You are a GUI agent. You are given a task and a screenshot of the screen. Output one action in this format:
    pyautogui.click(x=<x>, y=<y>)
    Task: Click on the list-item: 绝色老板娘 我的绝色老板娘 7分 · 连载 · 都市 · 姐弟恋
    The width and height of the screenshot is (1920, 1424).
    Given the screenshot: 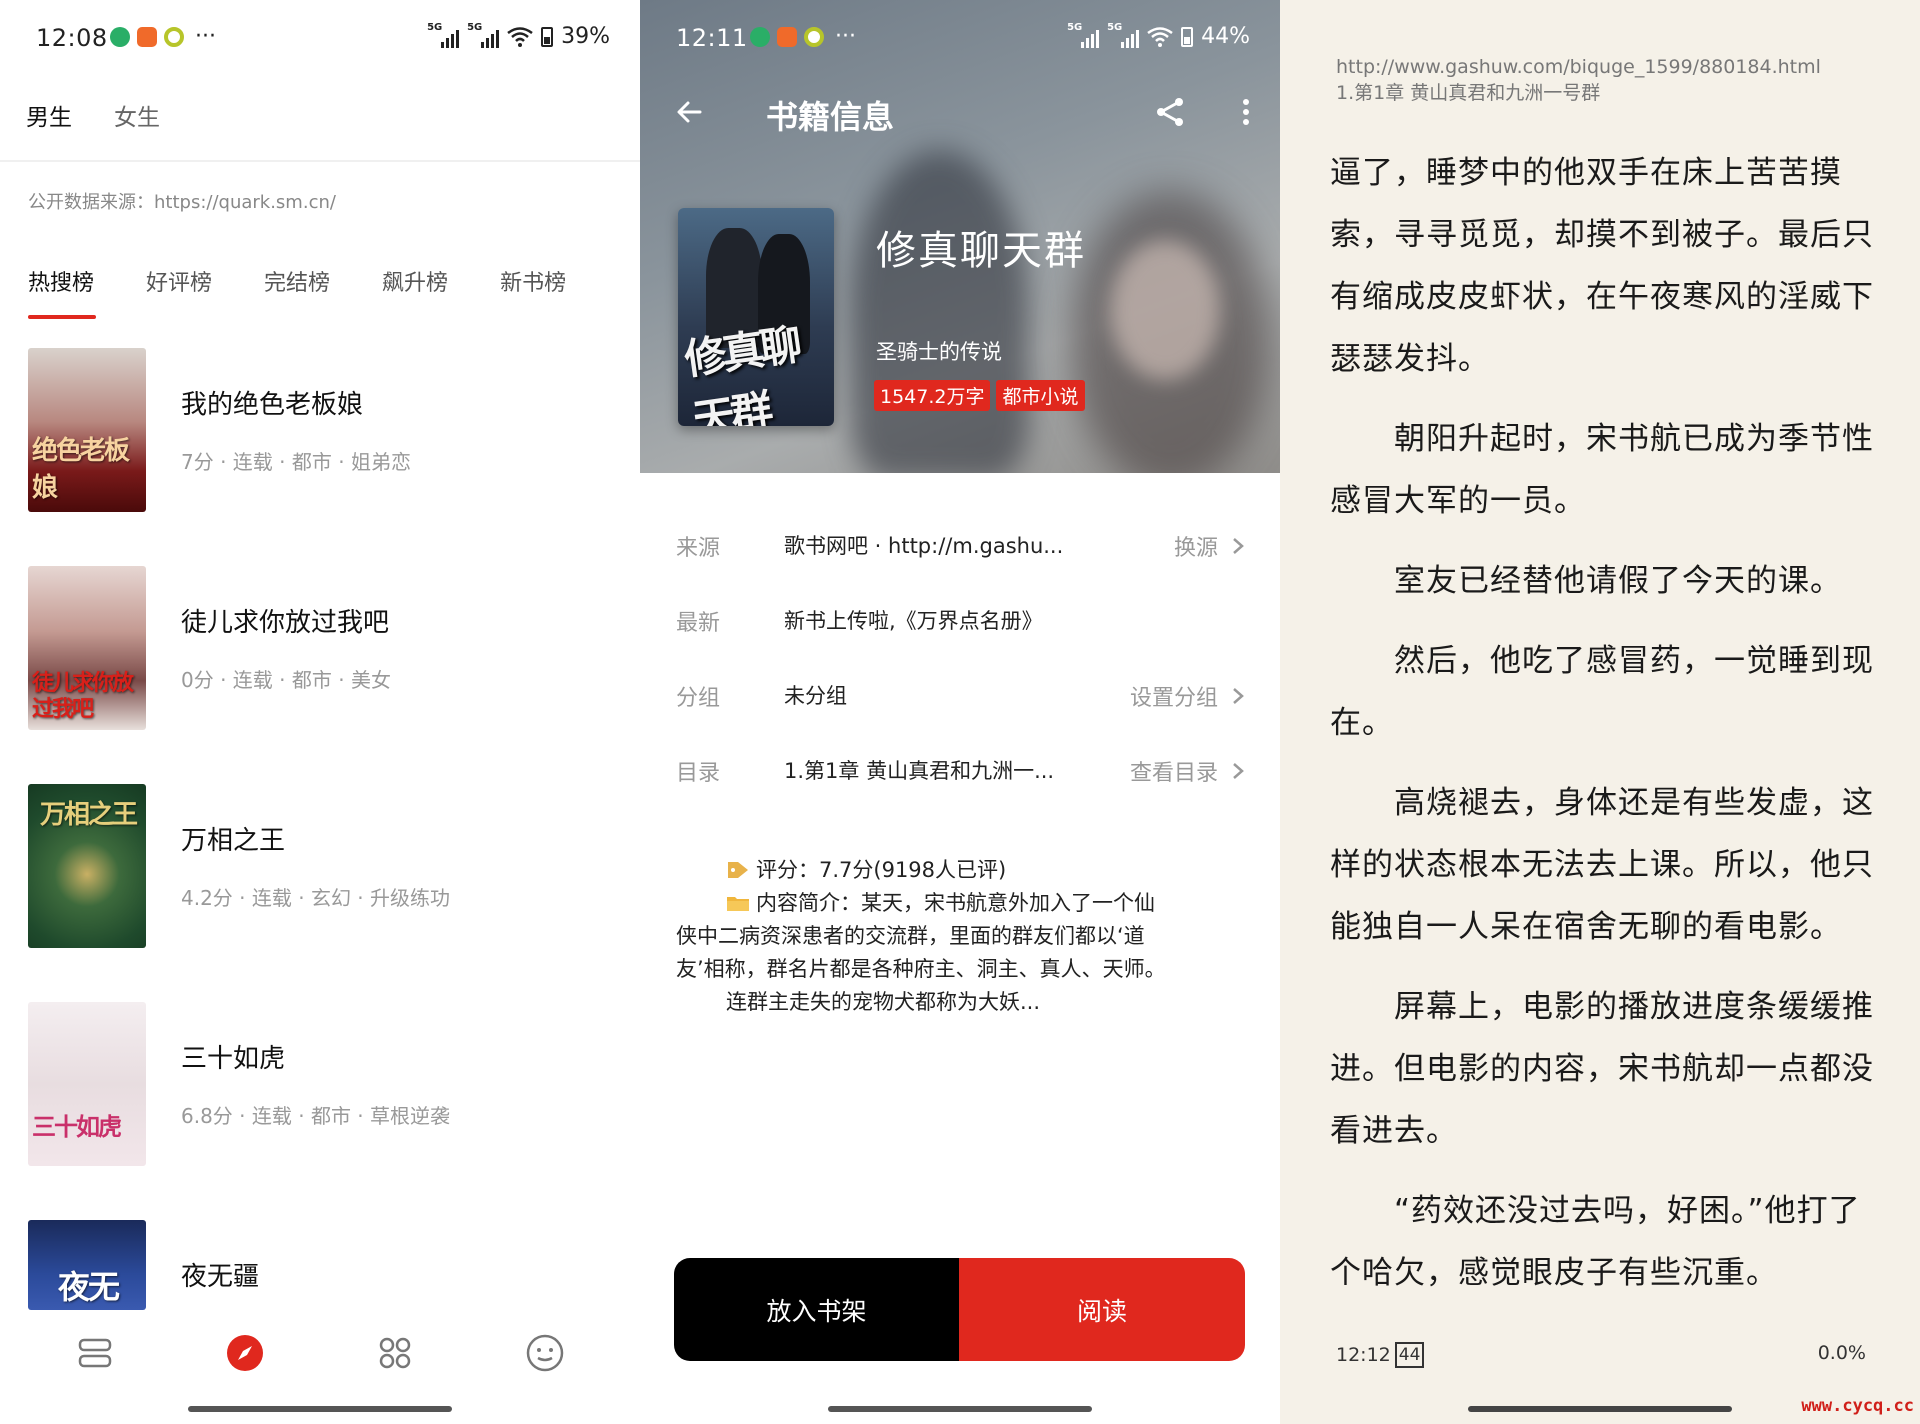 What is the action you would take?
    pyautogui.click(x=323, y=457)
    